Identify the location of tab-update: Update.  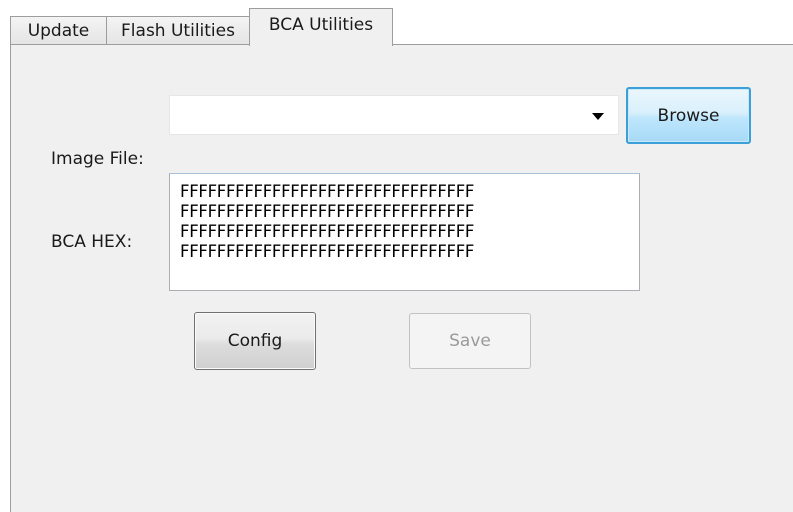
(58, 30).